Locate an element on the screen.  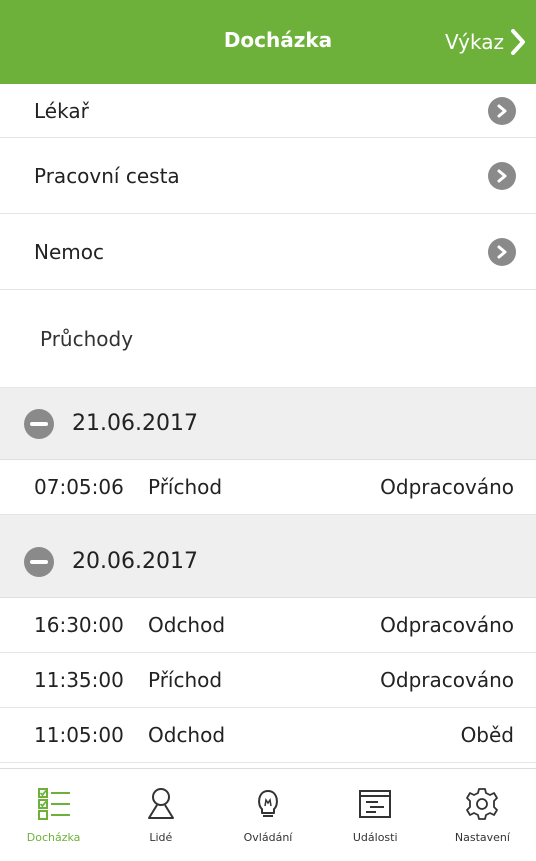
tab-label: Lidé is located at coordinates (161, 837).